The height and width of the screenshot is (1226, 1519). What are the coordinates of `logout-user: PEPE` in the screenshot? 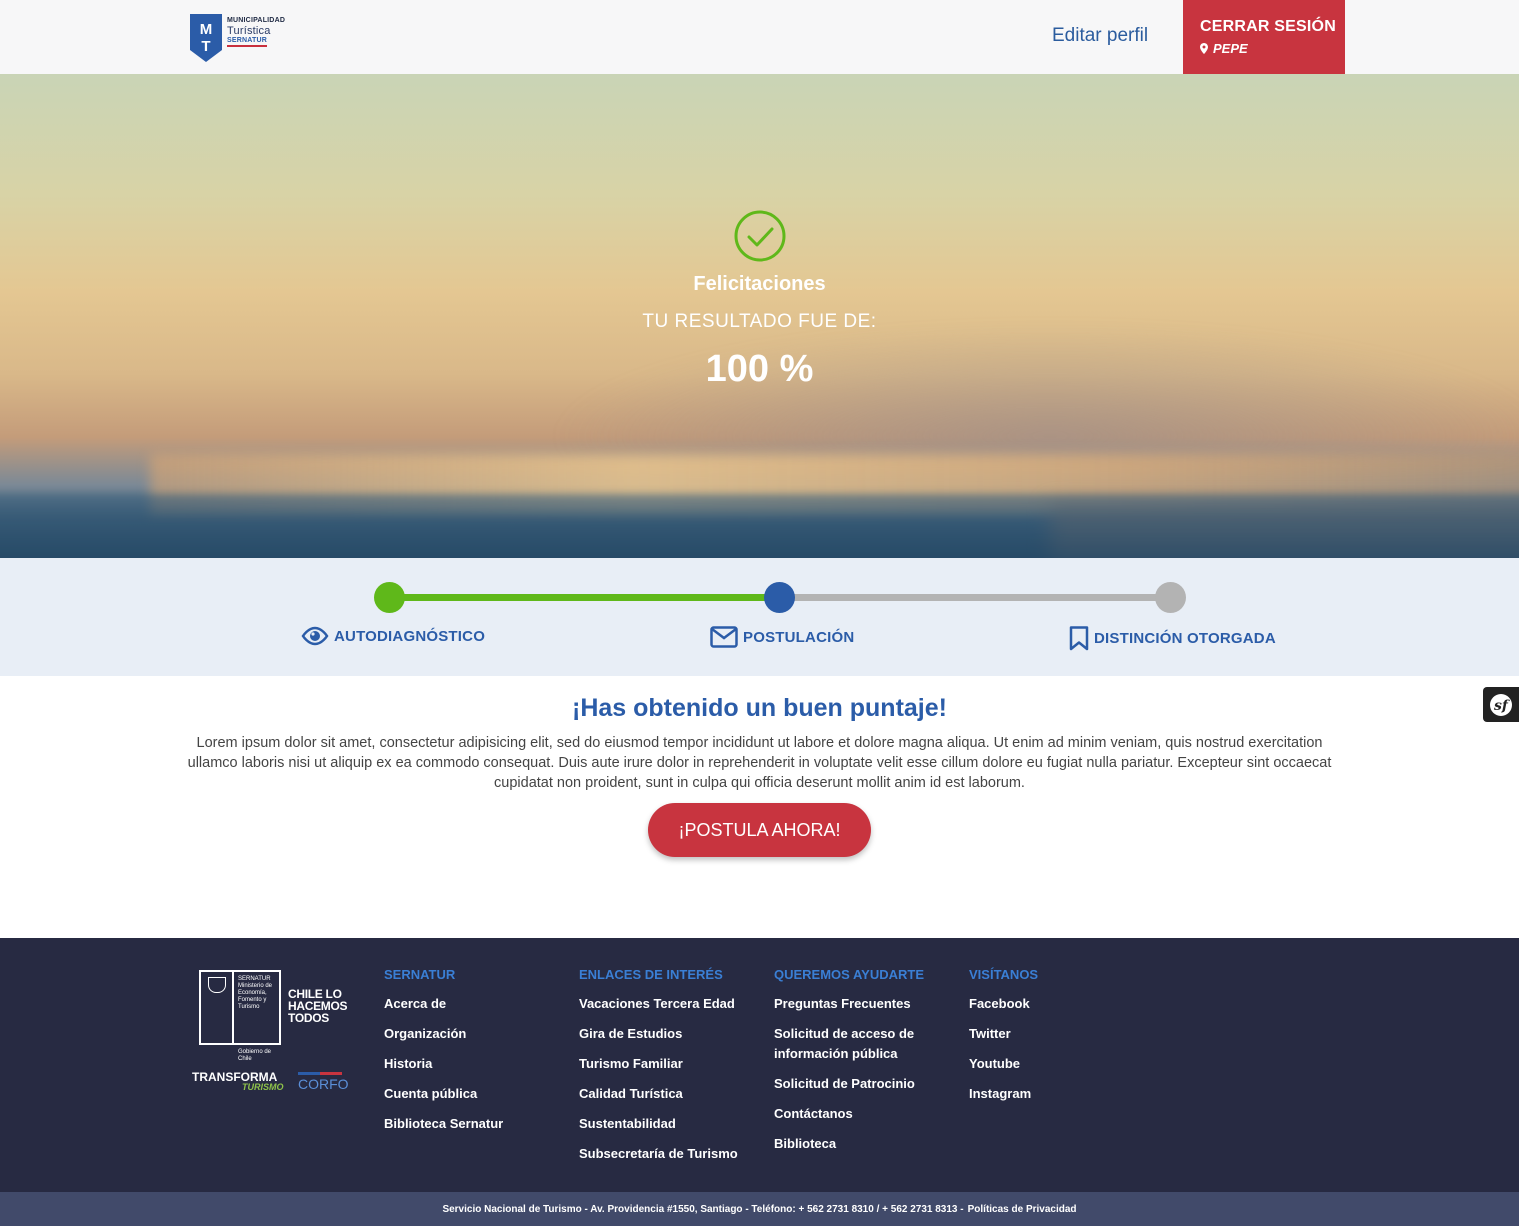 It's located at (1272, 48).